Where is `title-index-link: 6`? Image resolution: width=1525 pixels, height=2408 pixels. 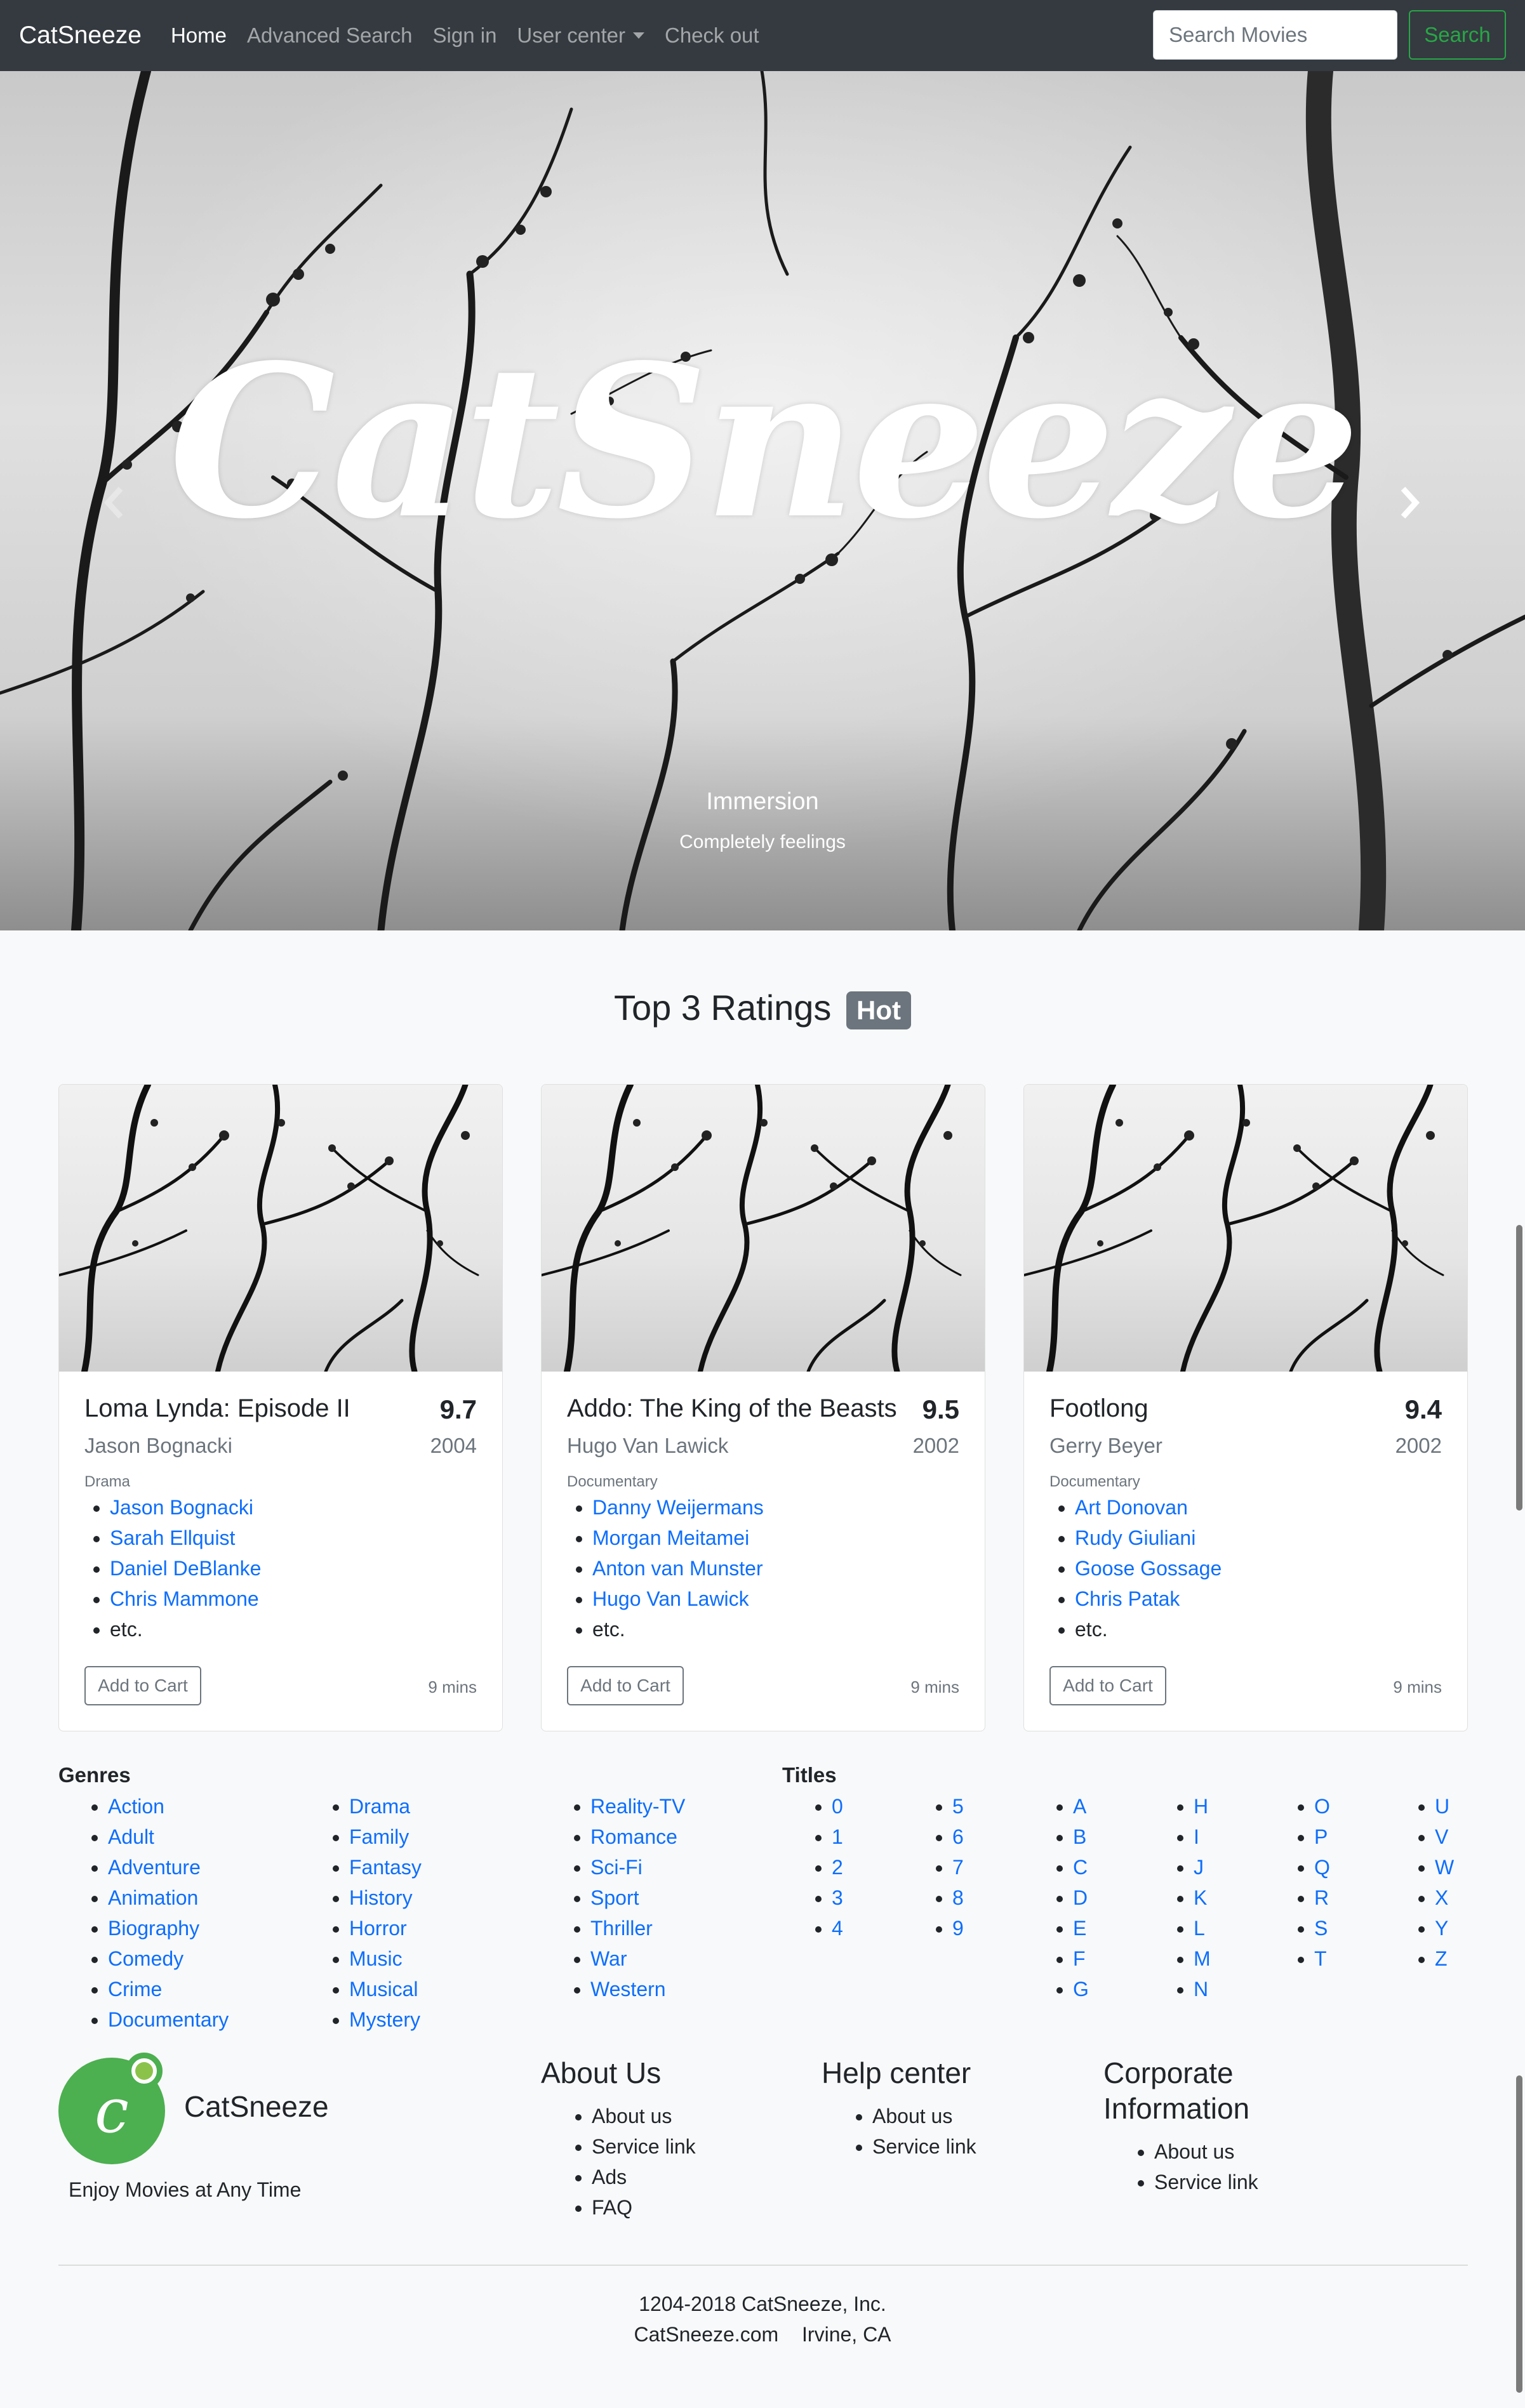
title-index-link: 6 is located at coordinates (958, 1836).